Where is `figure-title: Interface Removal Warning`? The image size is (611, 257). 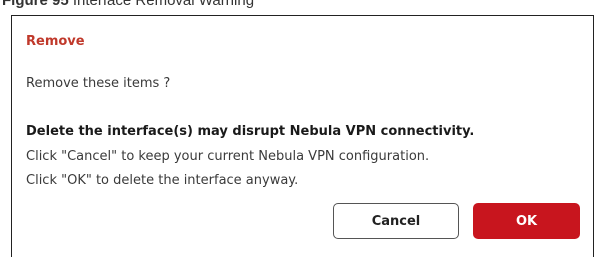 figure-title: Interface Removal Warning is located at coordinates (163, 4).